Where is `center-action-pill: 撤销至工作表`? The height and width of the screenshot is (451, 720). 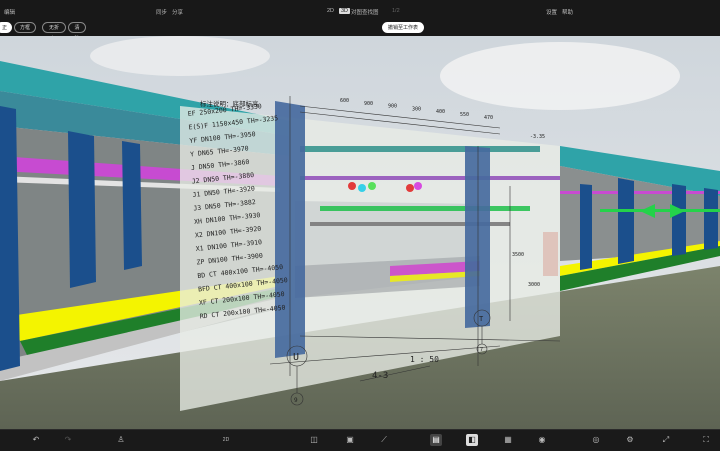 center-action-pill: 撤销至工作表 is located at coordinates (403, 27).